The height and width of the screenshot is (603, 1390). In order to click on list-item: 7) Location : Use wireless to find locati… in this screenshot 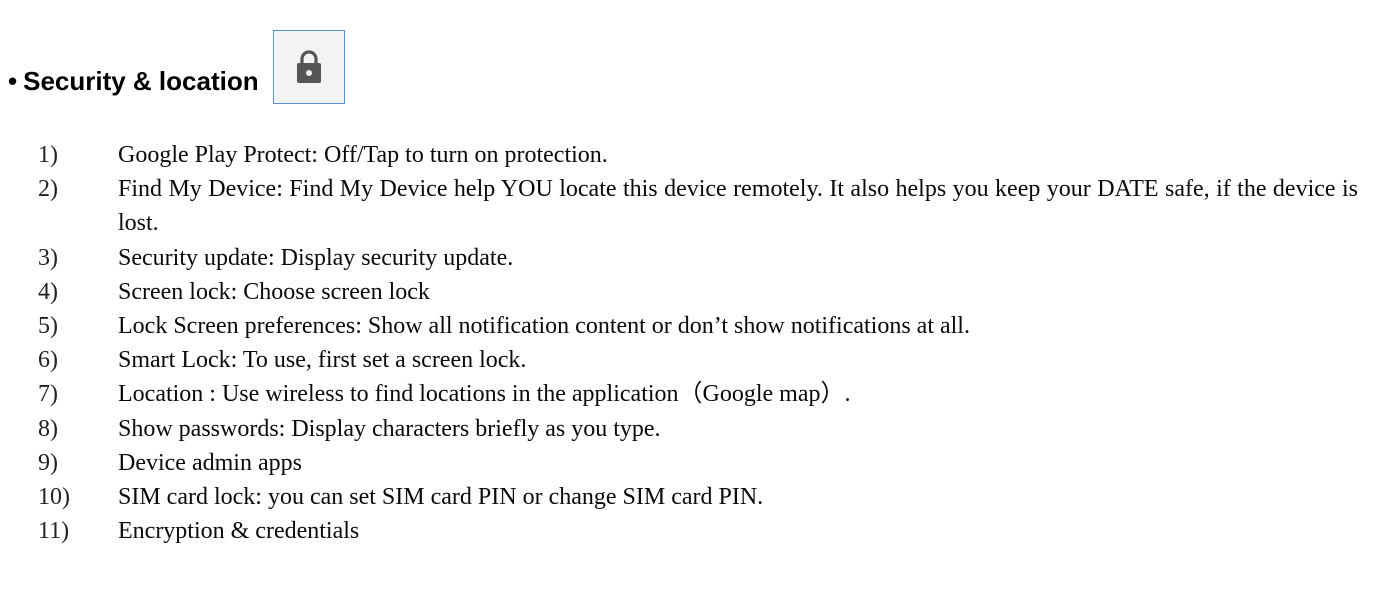, I will do `click(698, 394)`.